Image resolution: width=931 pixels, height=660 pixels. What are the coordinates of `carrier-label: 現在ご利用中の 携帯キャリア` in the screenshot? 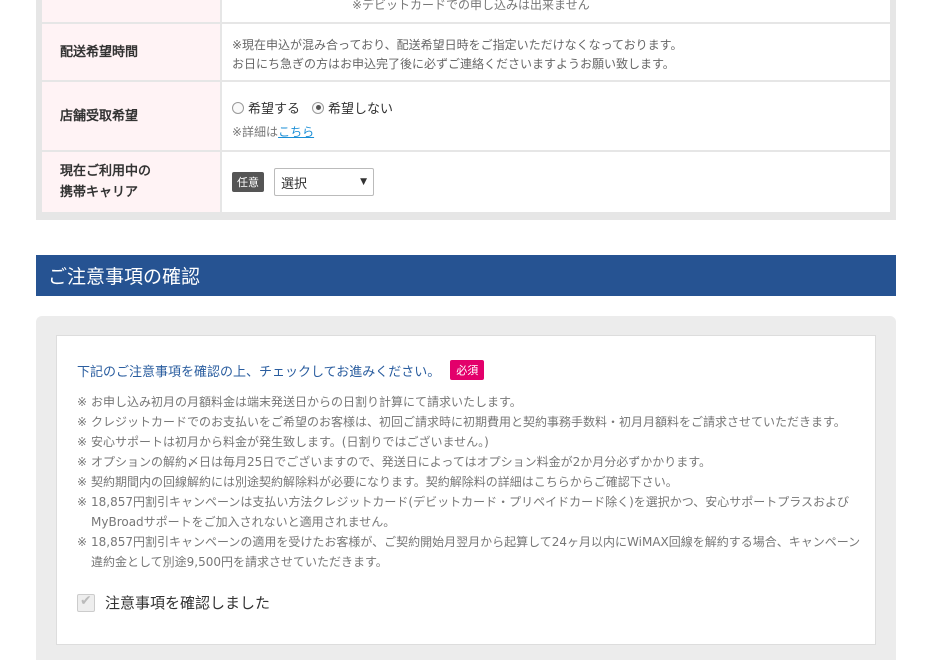 It's located at (132, 182).